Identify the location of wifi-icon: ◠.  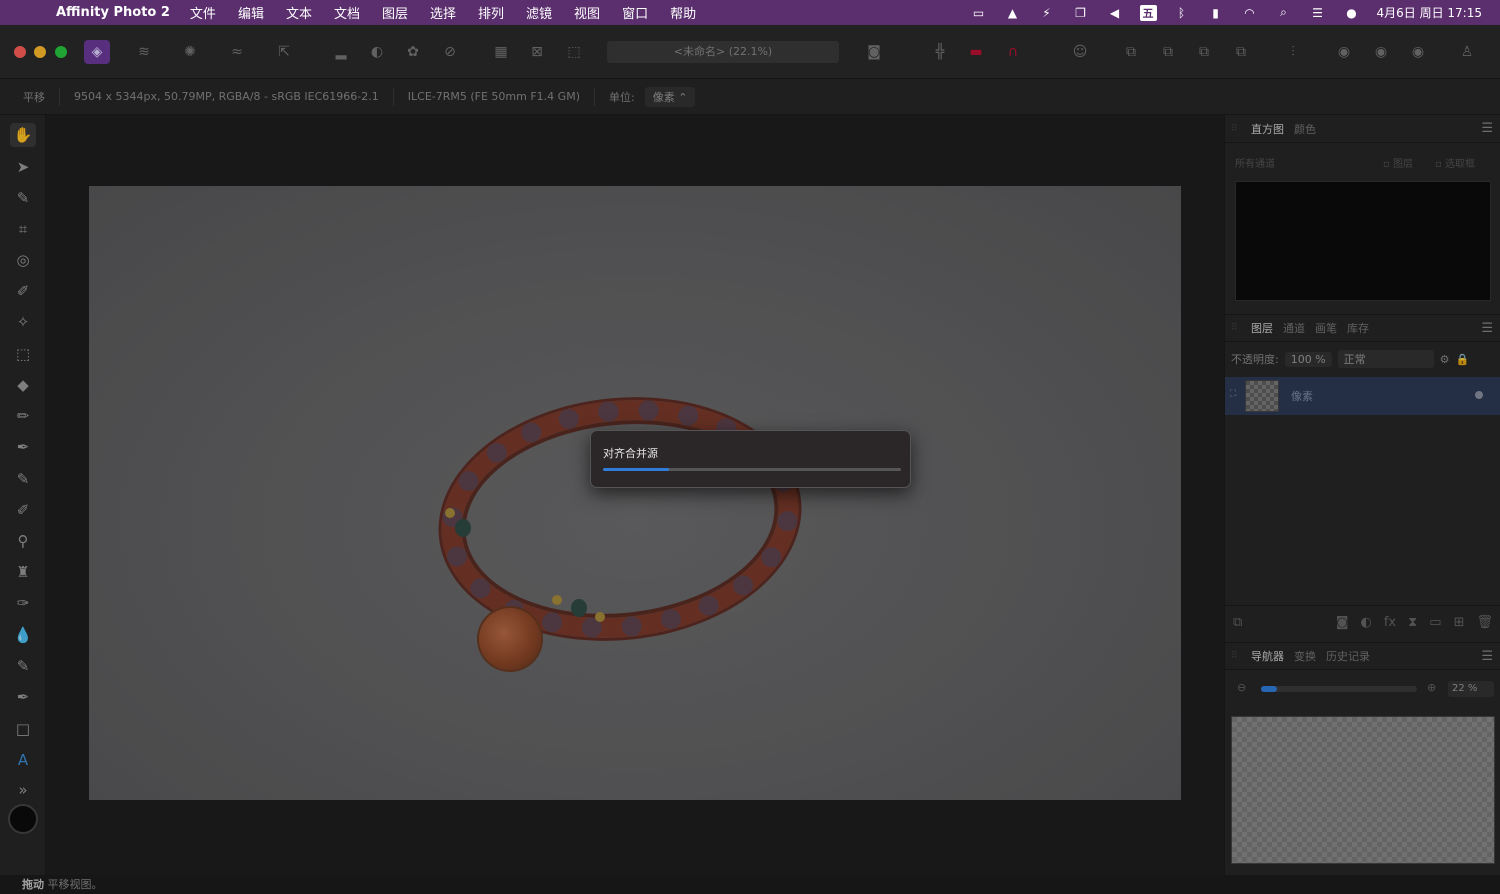
(1250, 13).